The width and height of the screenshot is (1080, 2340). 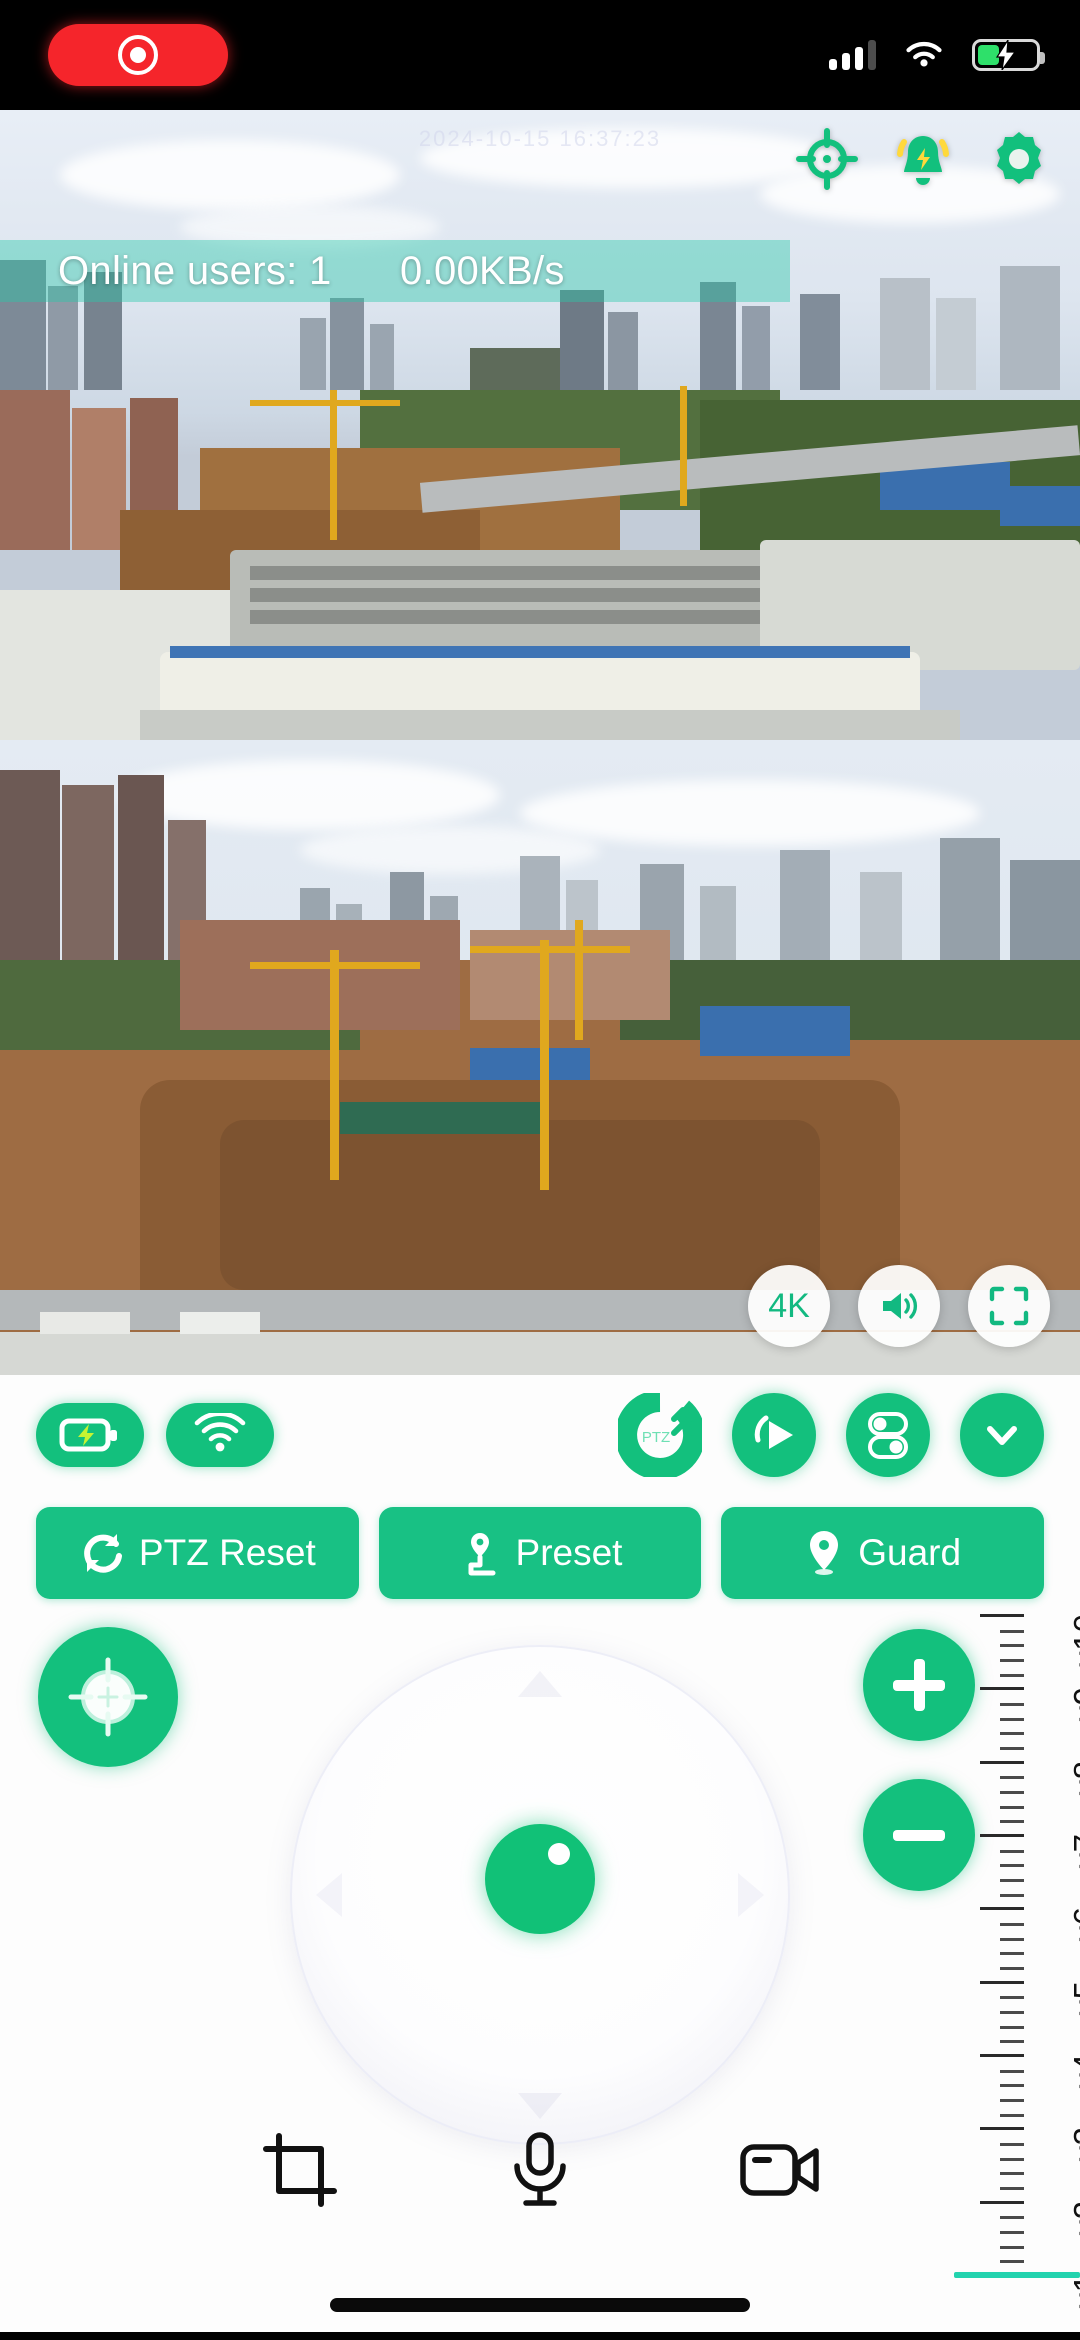 I want to click on ptz-mode-button: PTZ, so click(x=660, y=1435).